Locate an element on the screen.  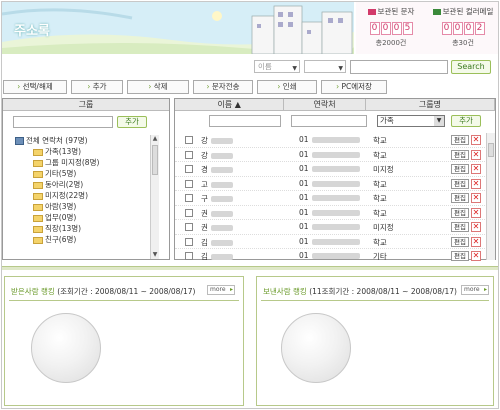
table-row: 고 01 학교 편집 ✕ is located at coordinates (331, 184).